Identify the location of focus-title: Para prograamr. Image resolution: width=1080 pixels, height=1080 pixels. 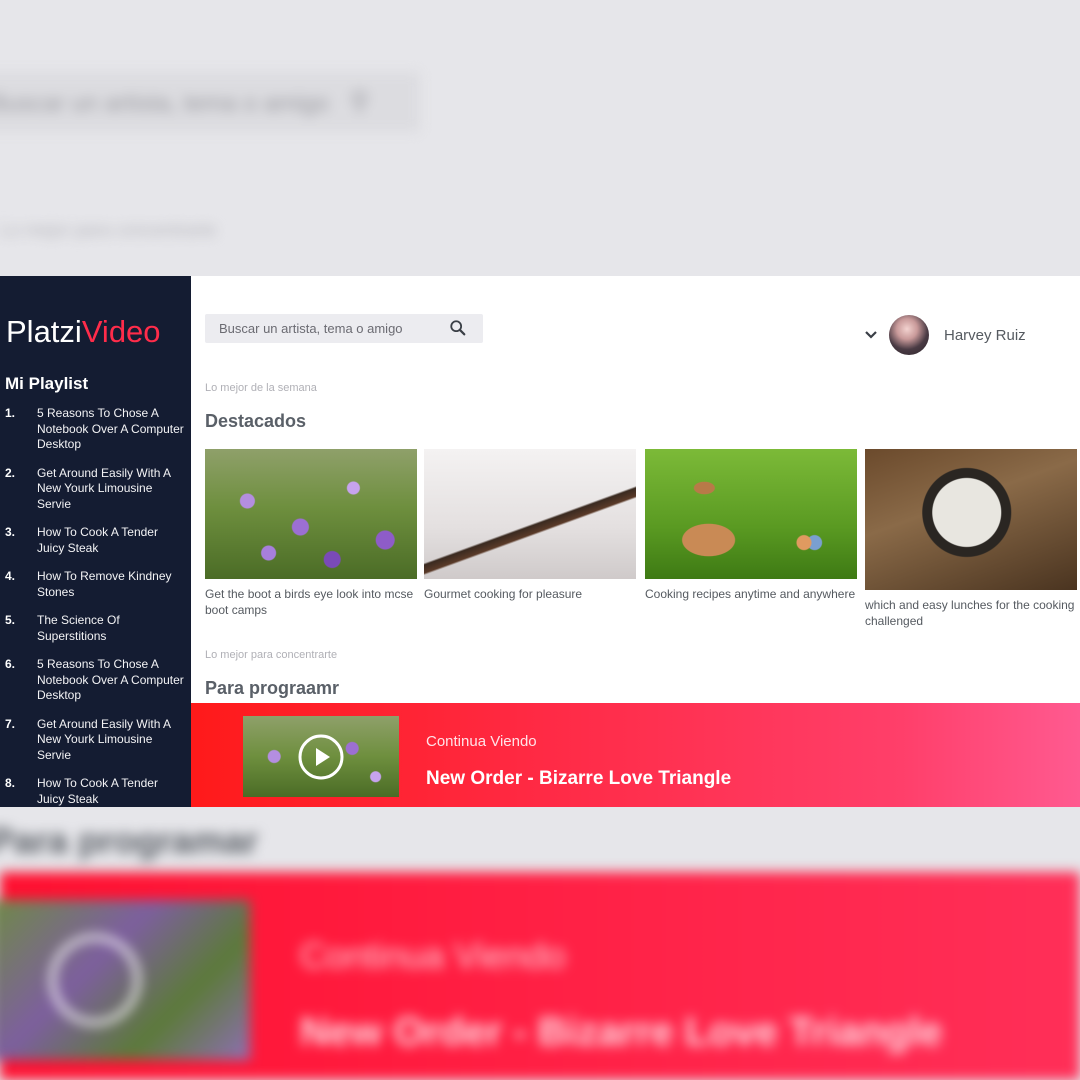
(272, 688).